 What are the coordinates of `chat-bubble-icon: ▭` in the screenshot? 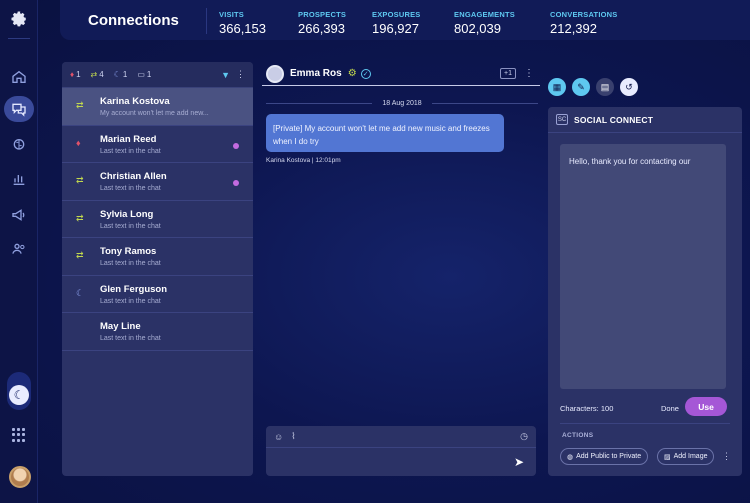 It's located at (141, 74).